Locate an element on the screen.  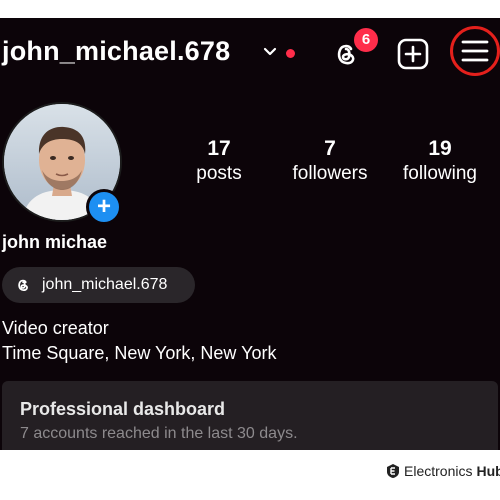
stat-posts: 17 posts is located at coordinates (219, 161).